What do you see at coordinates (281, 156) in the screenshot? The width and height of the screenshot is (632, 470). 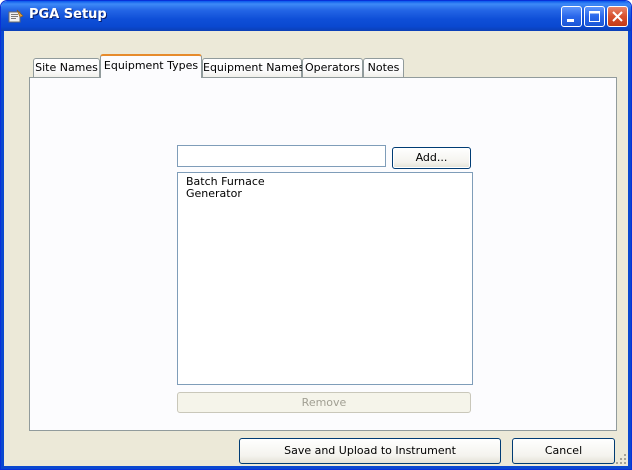 I see `equipment-type-input` at bounding box center [281, 156].